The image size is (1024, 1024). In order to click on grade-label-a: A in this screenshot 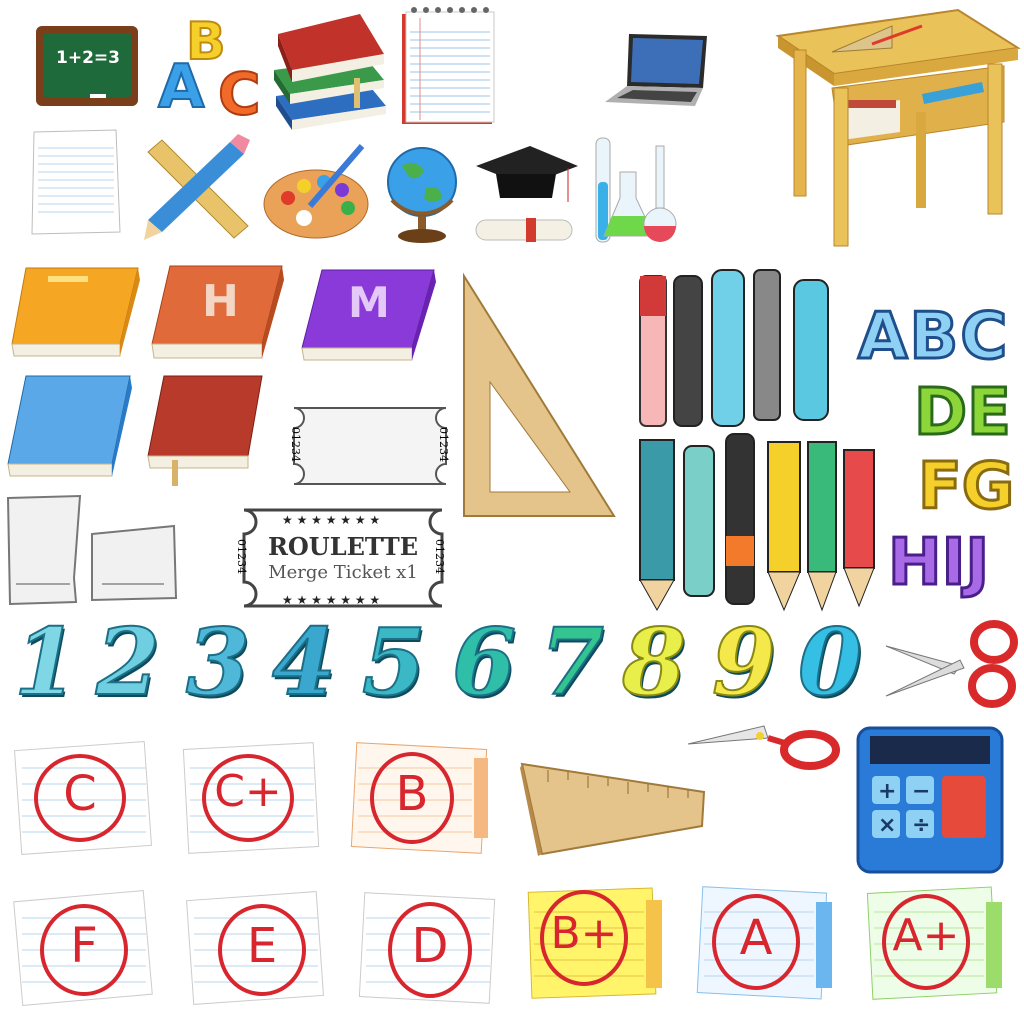, I will do `click(756, 938)`.